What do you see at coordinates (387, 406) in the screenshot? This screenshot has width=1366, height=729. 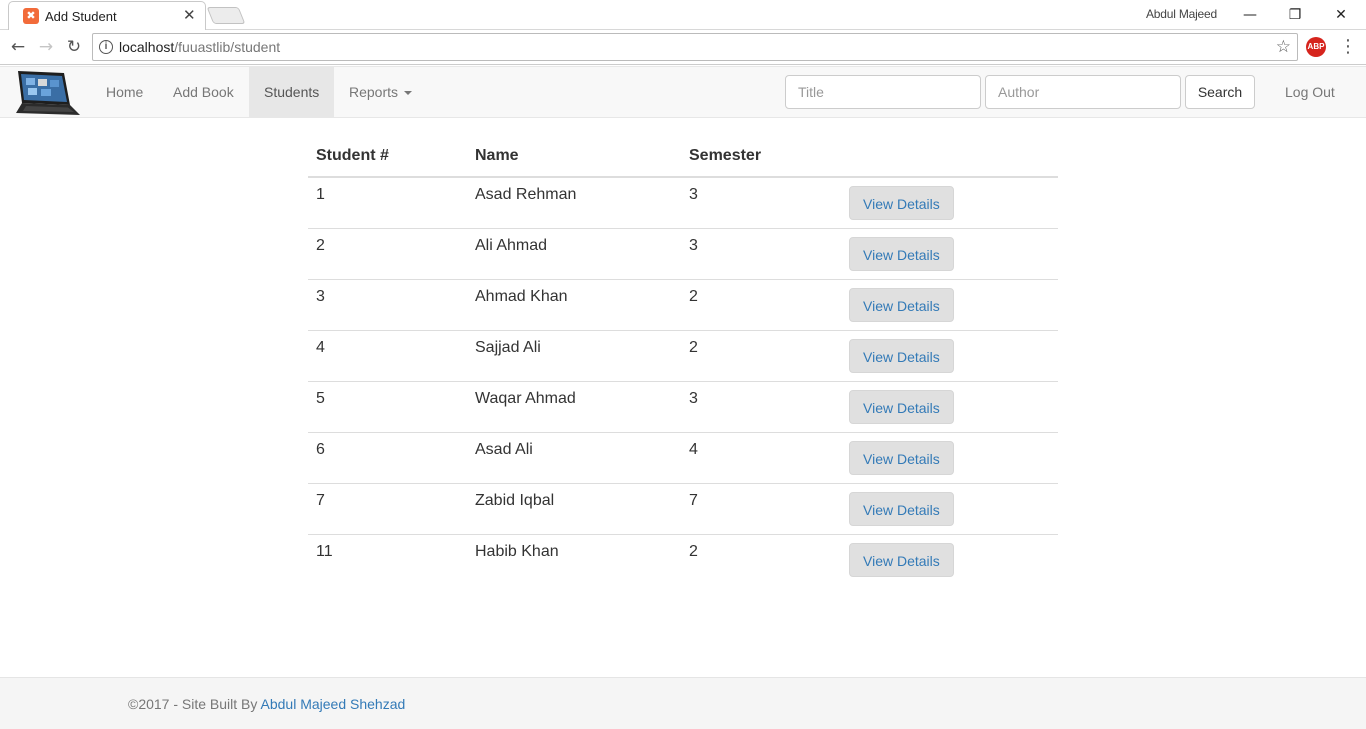 I see `student-number-cell: 5` at bounding box center [387, 406].